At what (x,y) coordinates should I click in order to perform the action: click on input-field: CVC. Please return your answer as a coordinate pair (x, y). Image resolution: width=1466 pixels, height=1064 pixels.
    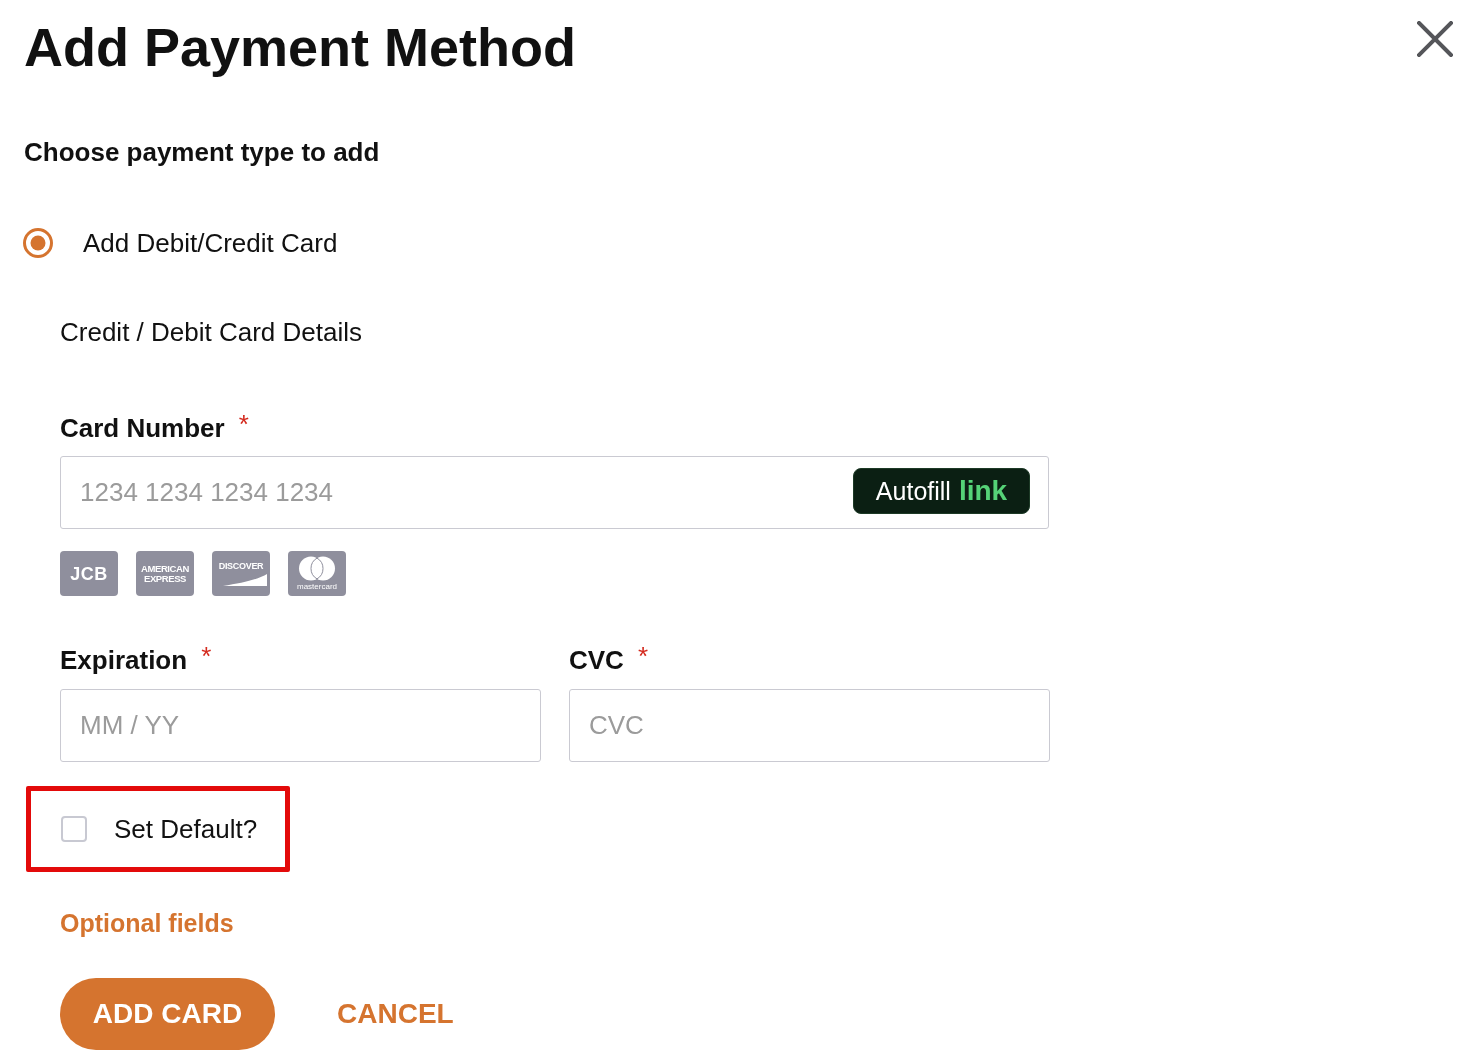
    Looking at the image, I should click on (809, 725).